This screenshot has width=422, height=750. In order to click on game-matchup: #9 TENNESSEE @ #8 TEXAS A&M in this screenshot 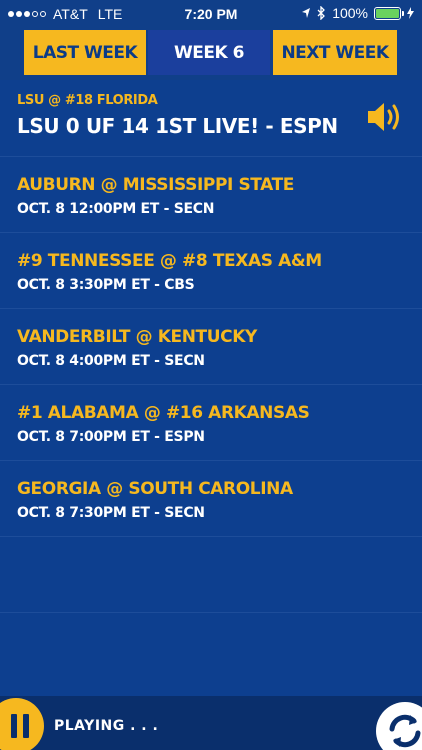, I will do `click(169, 261)`.